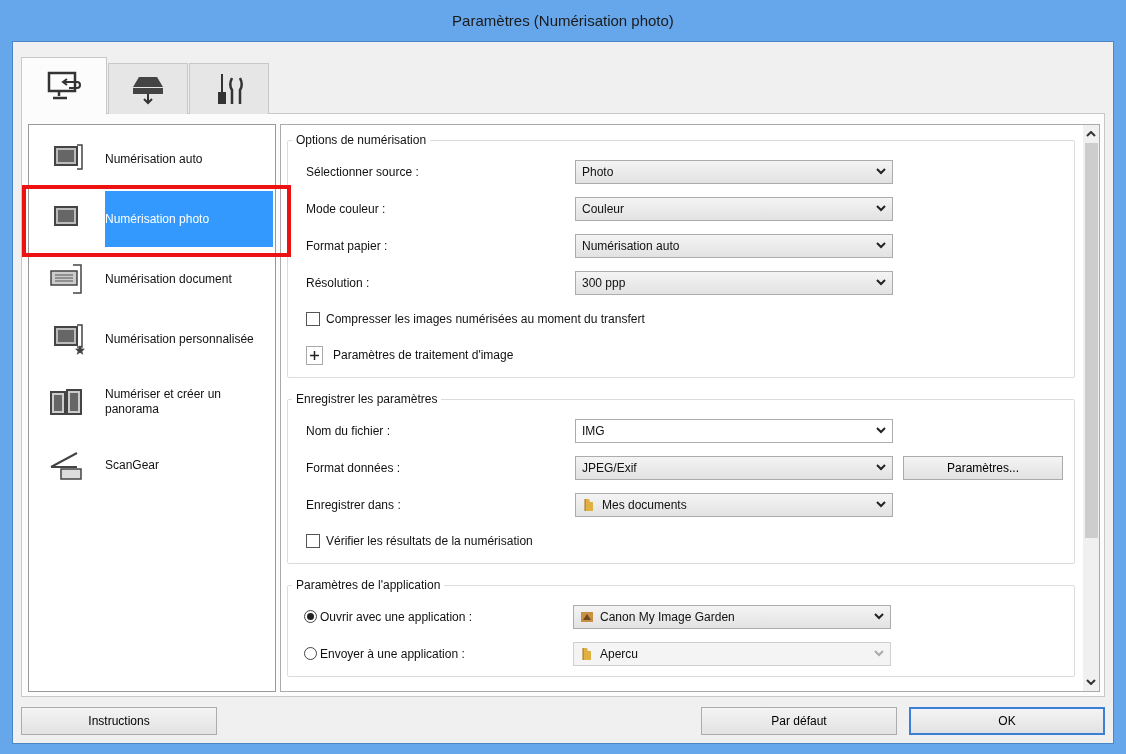 This screenshot has height=754, width=1126. I want to click on radio-button, so click(310, 616).